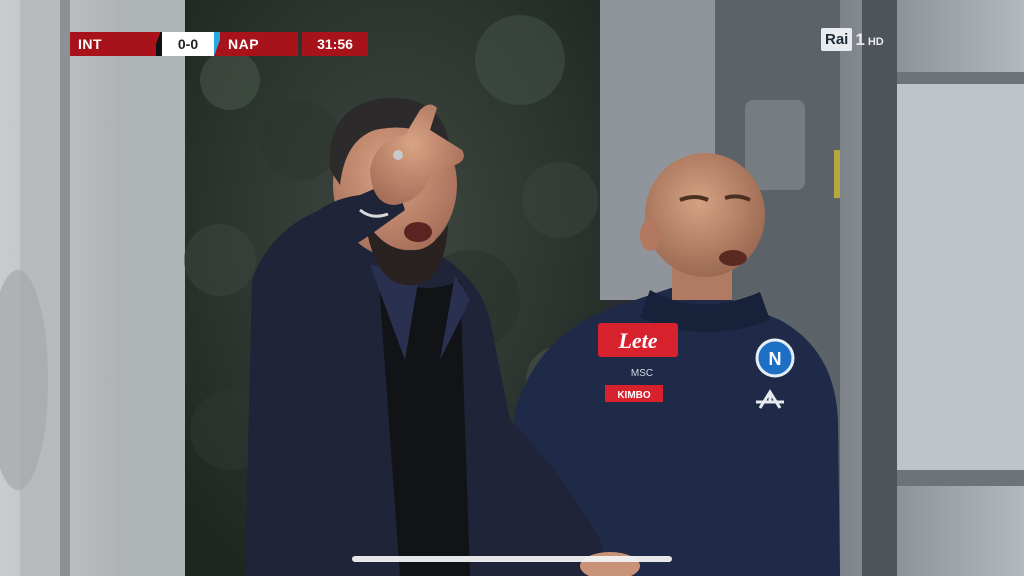 This screenshot has height=576, width=1024. What do you see at coordinates (733, 258) in the screenshot?
I see `staff-mouth` at bounding box center [733, 258].